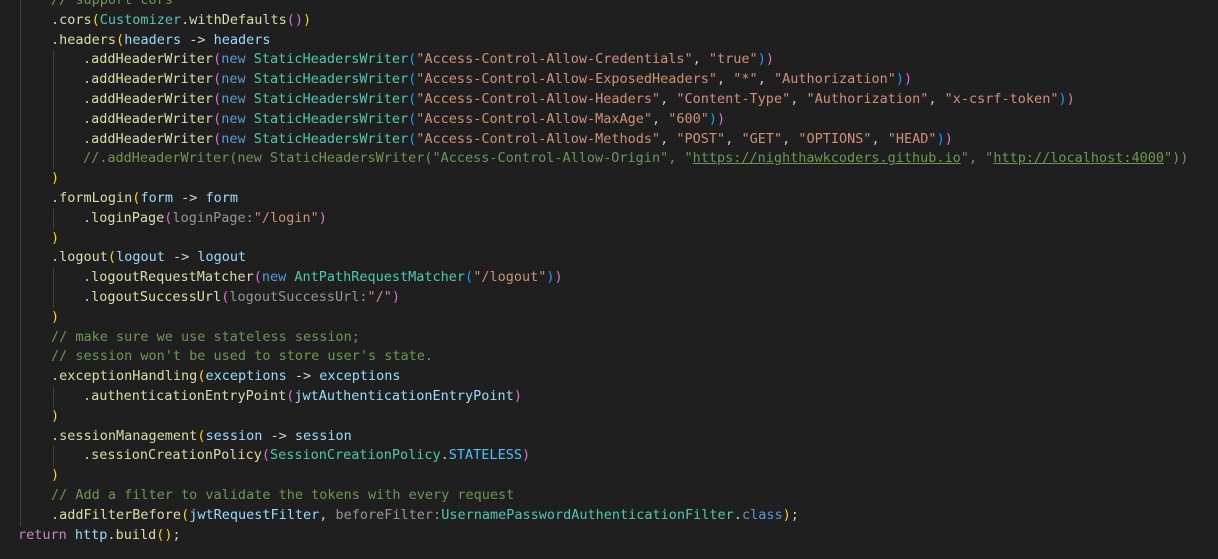 Image resolution: width=1218 pixels, height=559 pixels. Describe the element at coordinates (128, 435) in the screenshot. I see `code-token: sessionManagement` at that location.